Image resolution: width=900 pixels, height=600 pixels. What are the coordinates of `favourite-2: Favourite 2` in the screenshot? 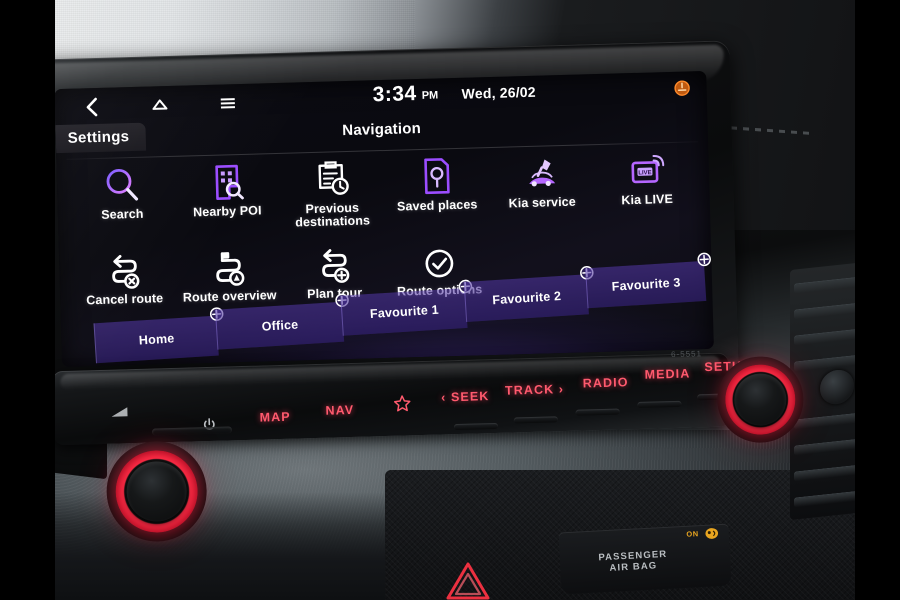 It's located at (528, 294).